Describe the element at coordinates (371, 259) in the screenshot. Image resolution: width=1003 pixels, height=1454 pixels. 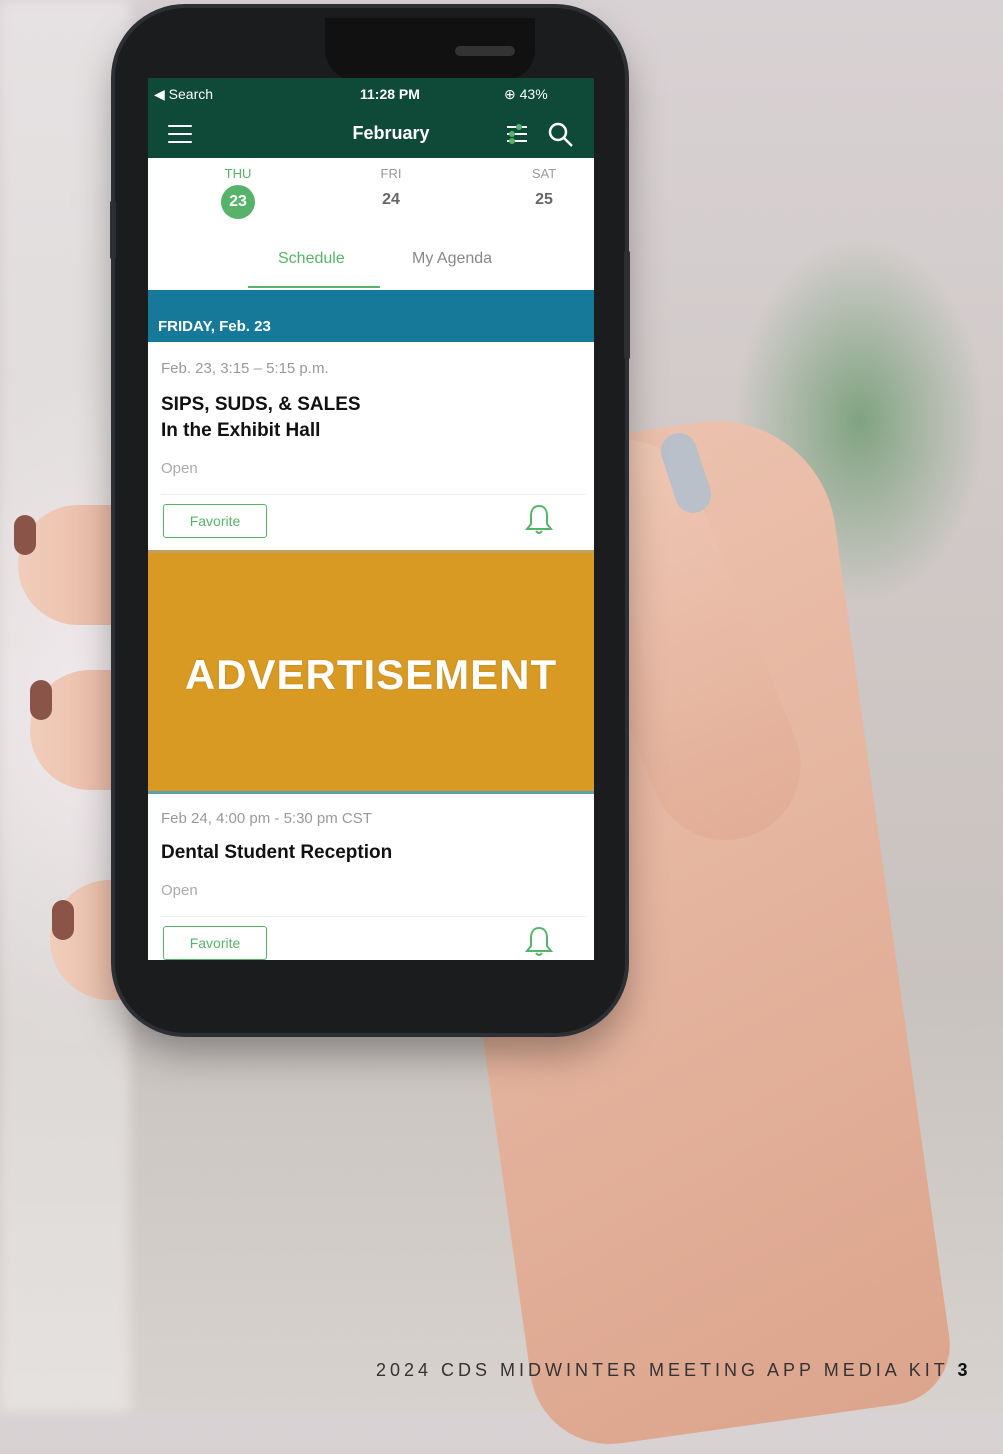
I see `view-tabs: Schedule My Agenda` at that location.